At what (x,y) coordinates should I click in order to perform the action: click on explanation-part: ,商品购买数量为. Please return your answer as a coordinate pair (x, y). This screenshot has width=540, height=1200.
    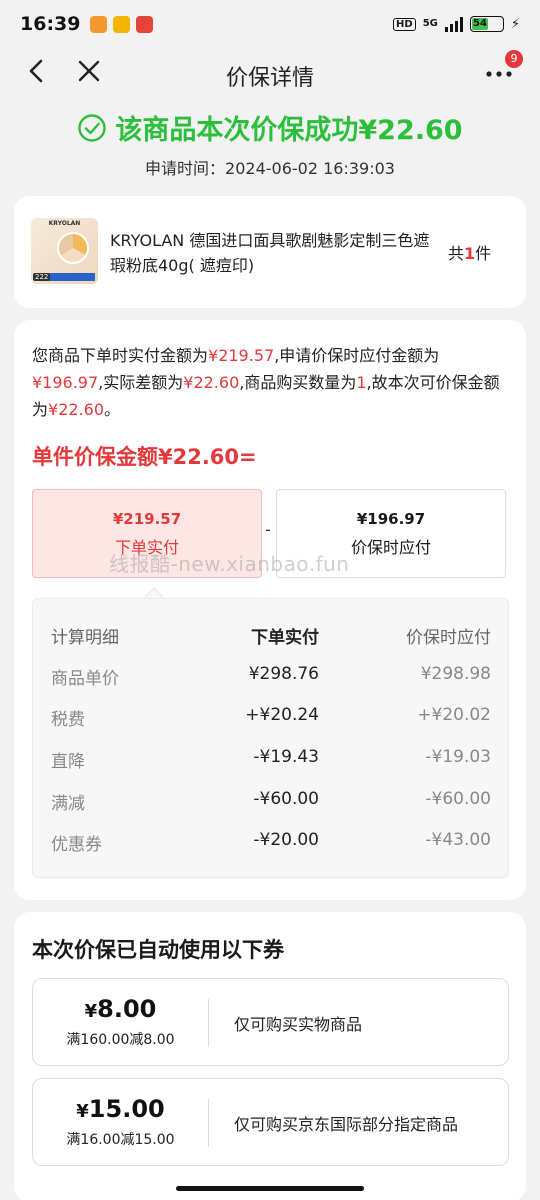
    Looking at the image, I should click on (298, 382).